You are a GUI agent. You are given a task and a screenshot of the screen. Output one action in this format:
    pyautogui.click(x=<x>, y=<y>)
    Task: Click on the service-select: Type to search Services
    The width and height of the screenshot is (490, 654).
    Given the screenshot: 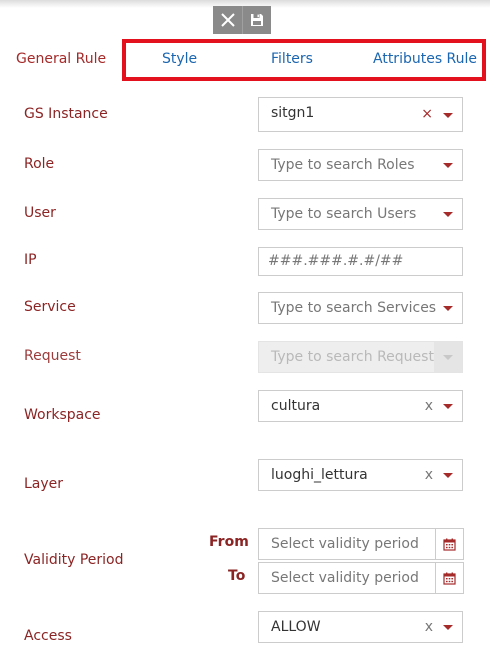 What is the action you would take?
    pyautogui.click(x=360, y=308)
    